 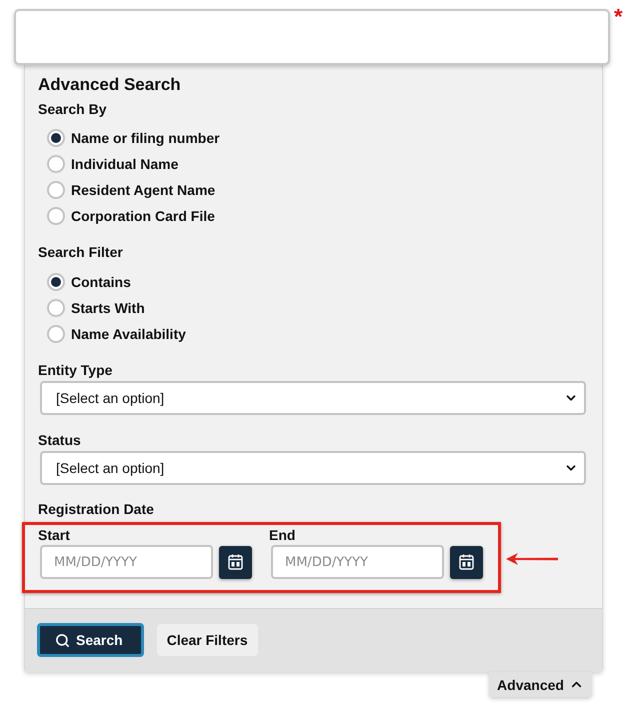 I want to click on radio-label: Corporation Card File, so click(x=143, y=216).